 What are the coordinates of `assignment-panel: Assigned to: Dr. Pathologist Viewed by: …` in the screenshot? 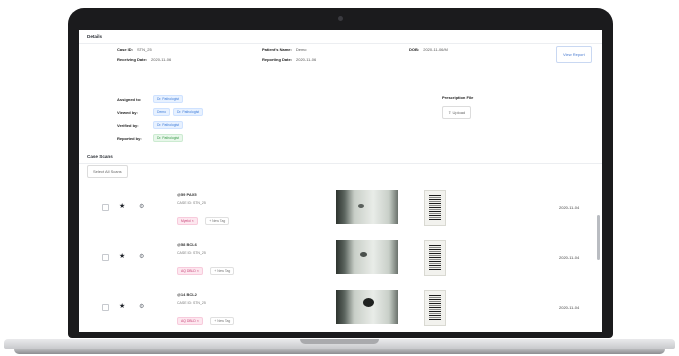 It's located at (340, 119).